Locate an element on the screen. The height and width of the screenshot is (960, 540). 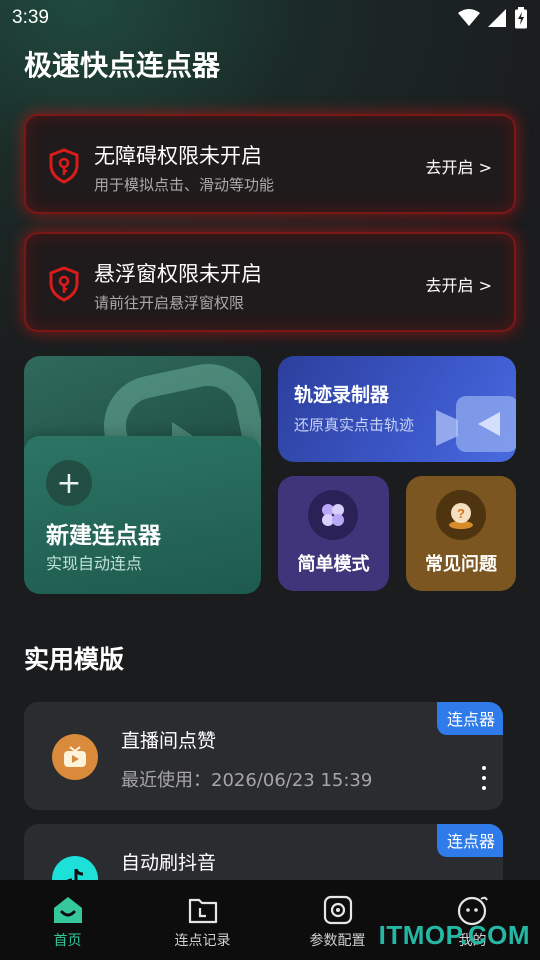
accessibility-permission-card: 无障碍权限未开启 用于模拟点击、滑动等功能 去开启 > is located at coordinates (270, 164).